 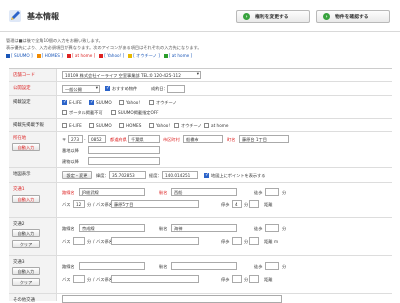 What do you see at coordinates (127, 175) in the screenshot?
I see `latitude-input: 35.702853` at bounding box center [127, 175].